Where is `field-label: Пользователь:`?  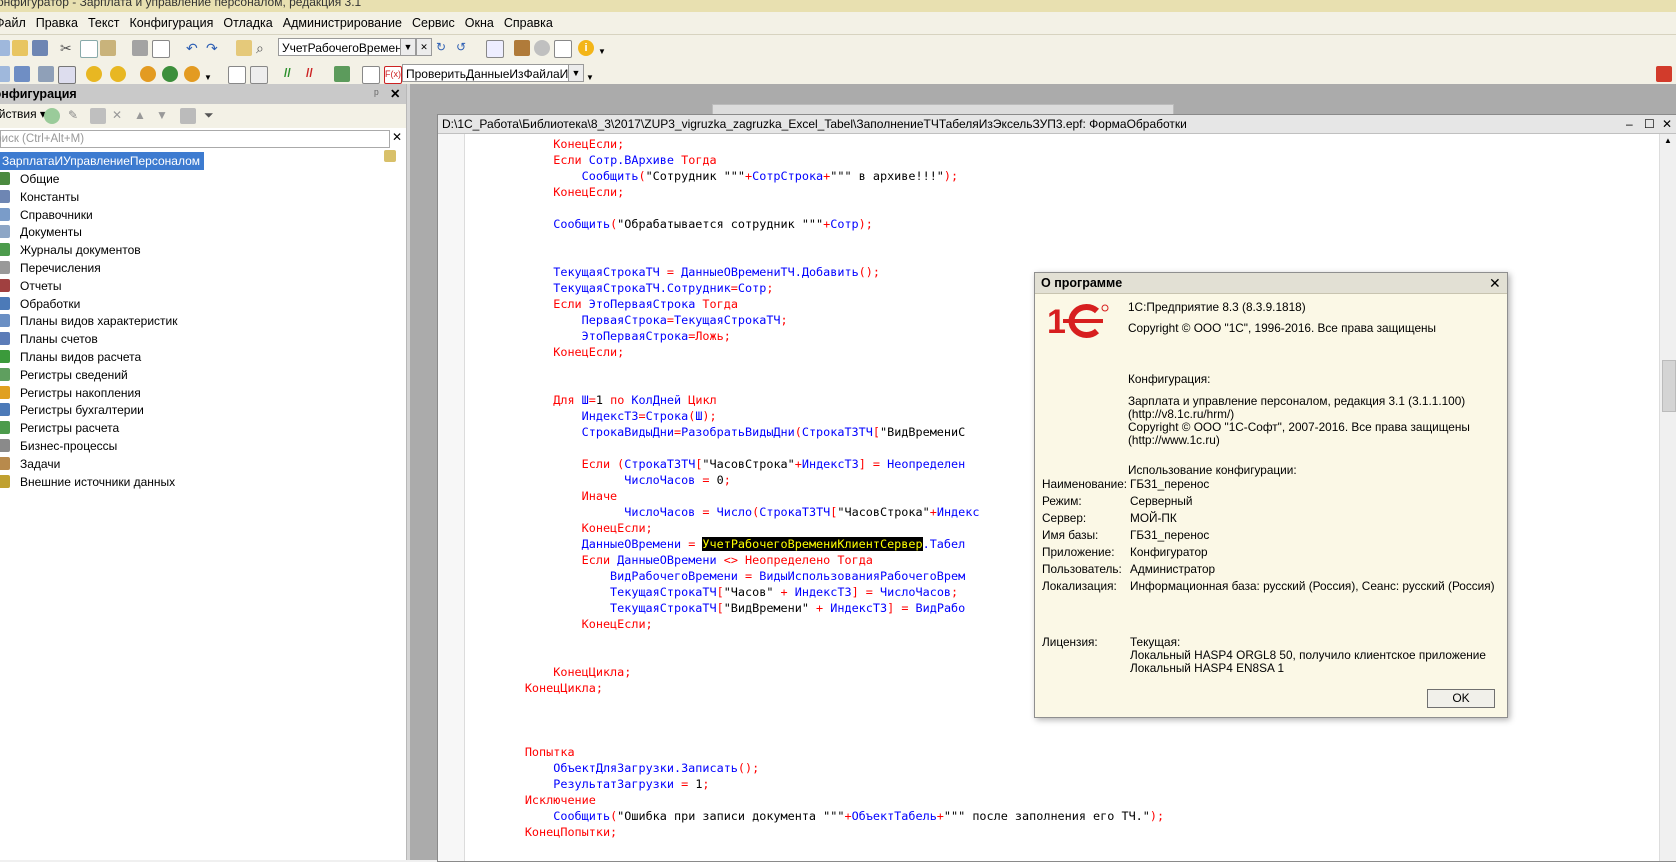 field-label: Пользователь: is located at coordinates (1082, 569).